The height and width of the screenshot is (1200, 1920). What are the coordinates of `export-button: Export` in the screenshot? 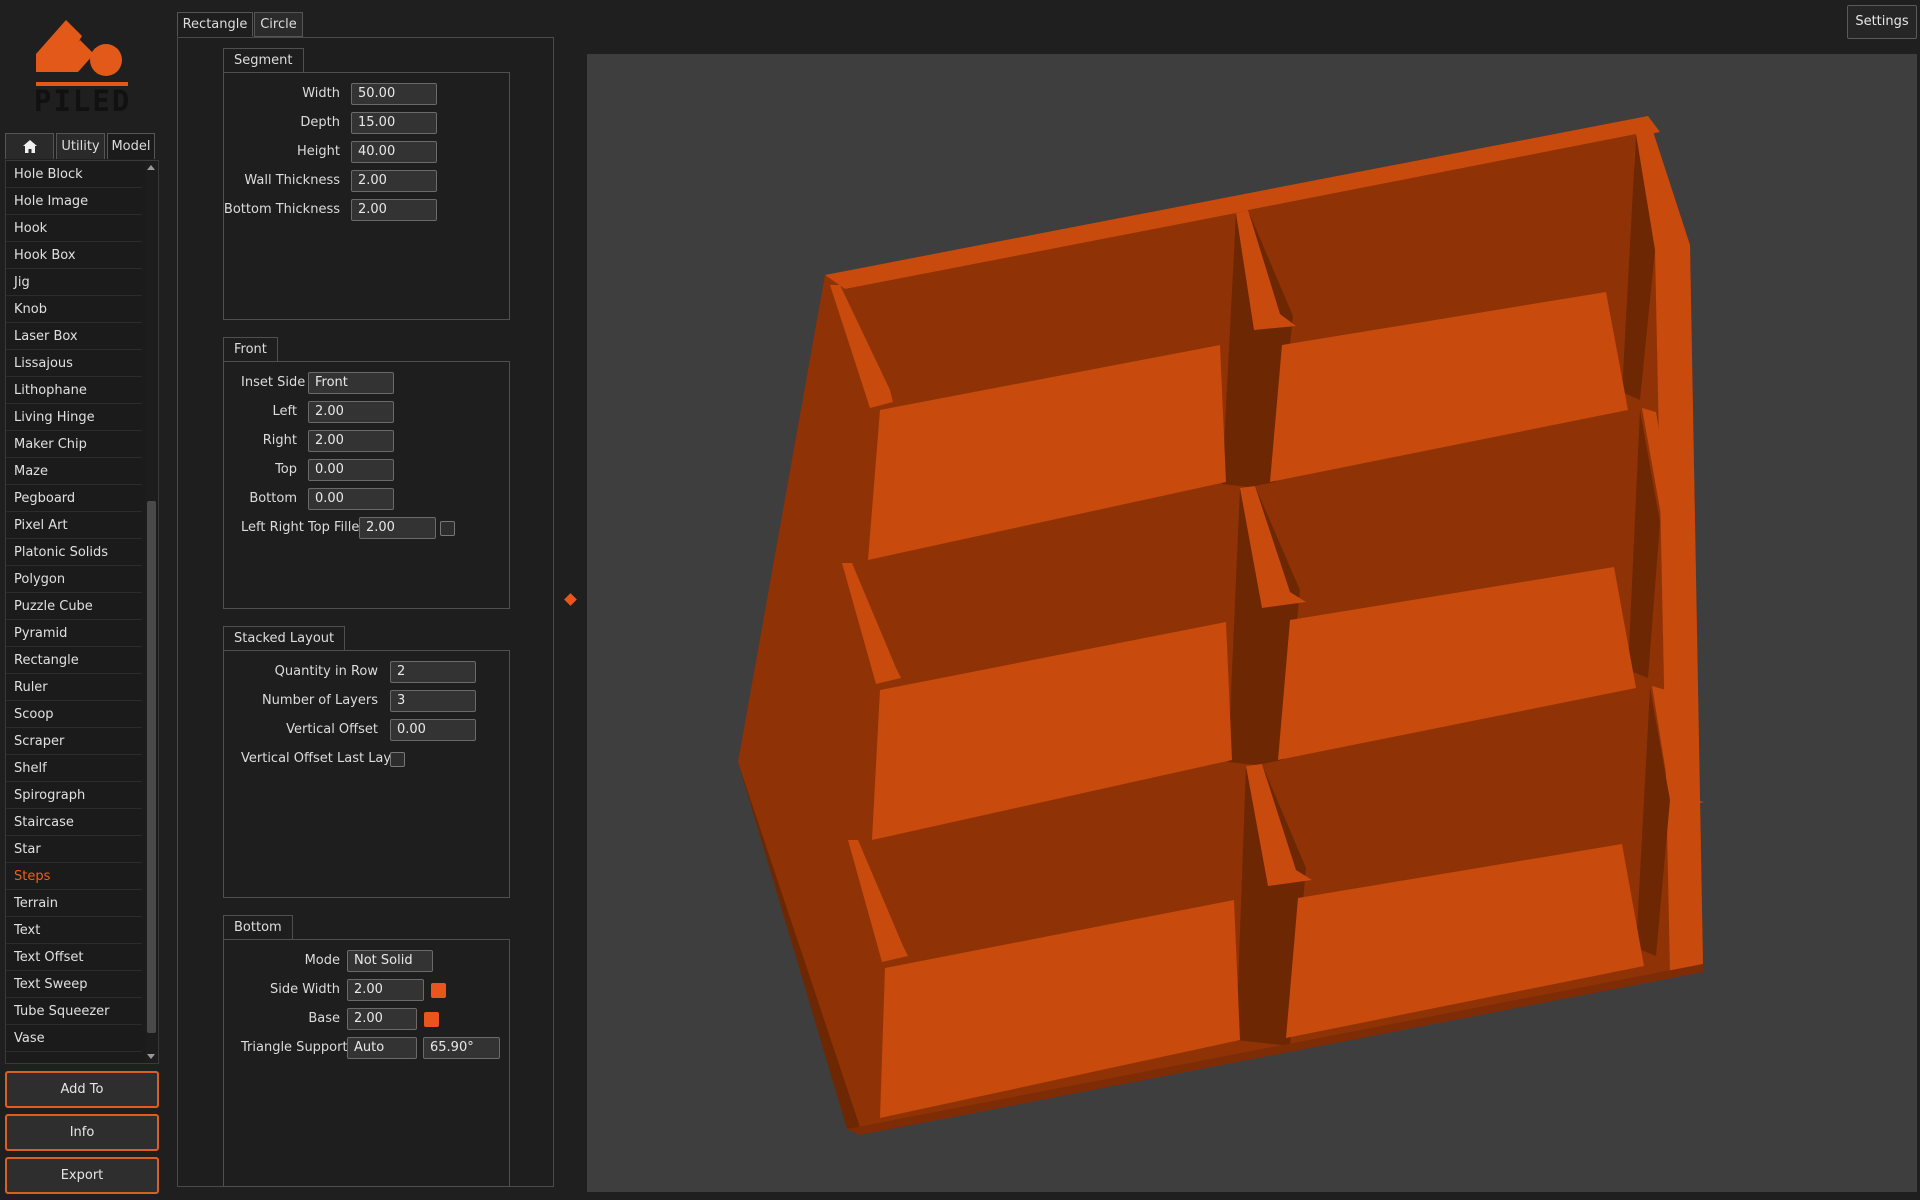 It's located at (82, 1175).